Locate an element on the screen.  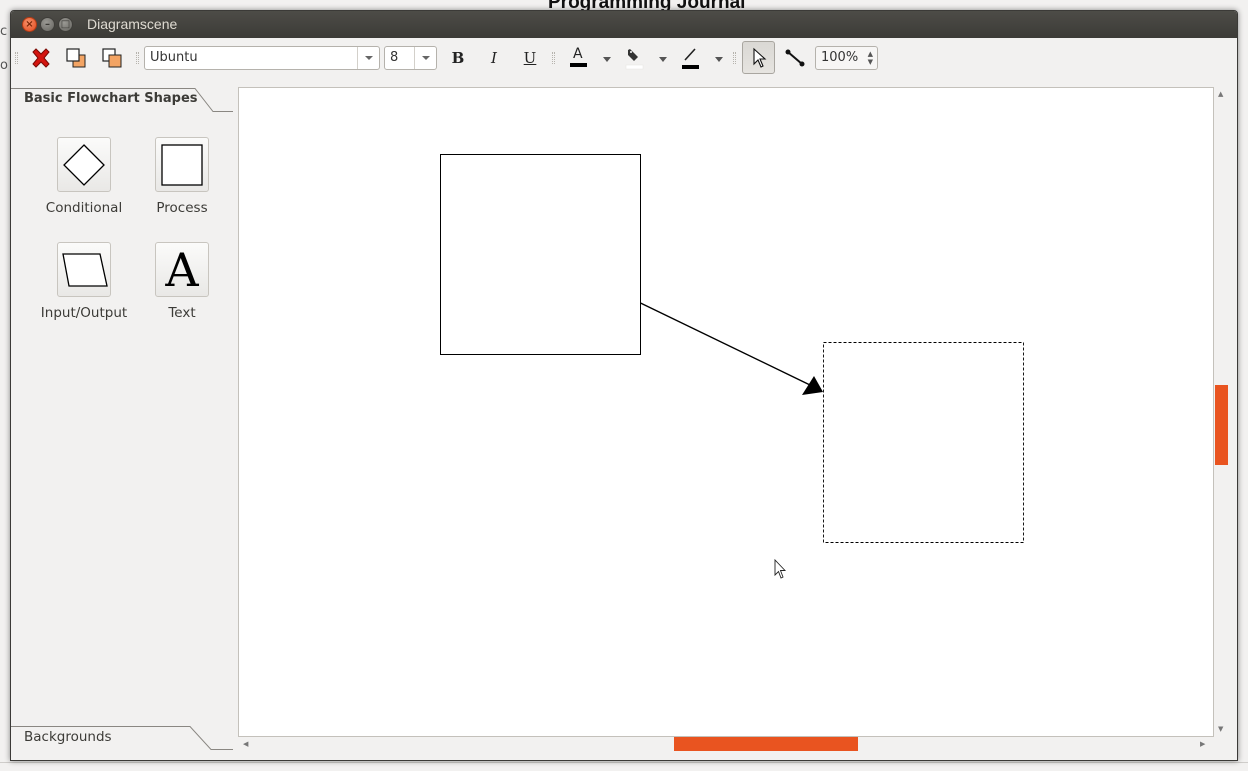
vertical-scroll-thumb is located at coordinates (1221, 425).